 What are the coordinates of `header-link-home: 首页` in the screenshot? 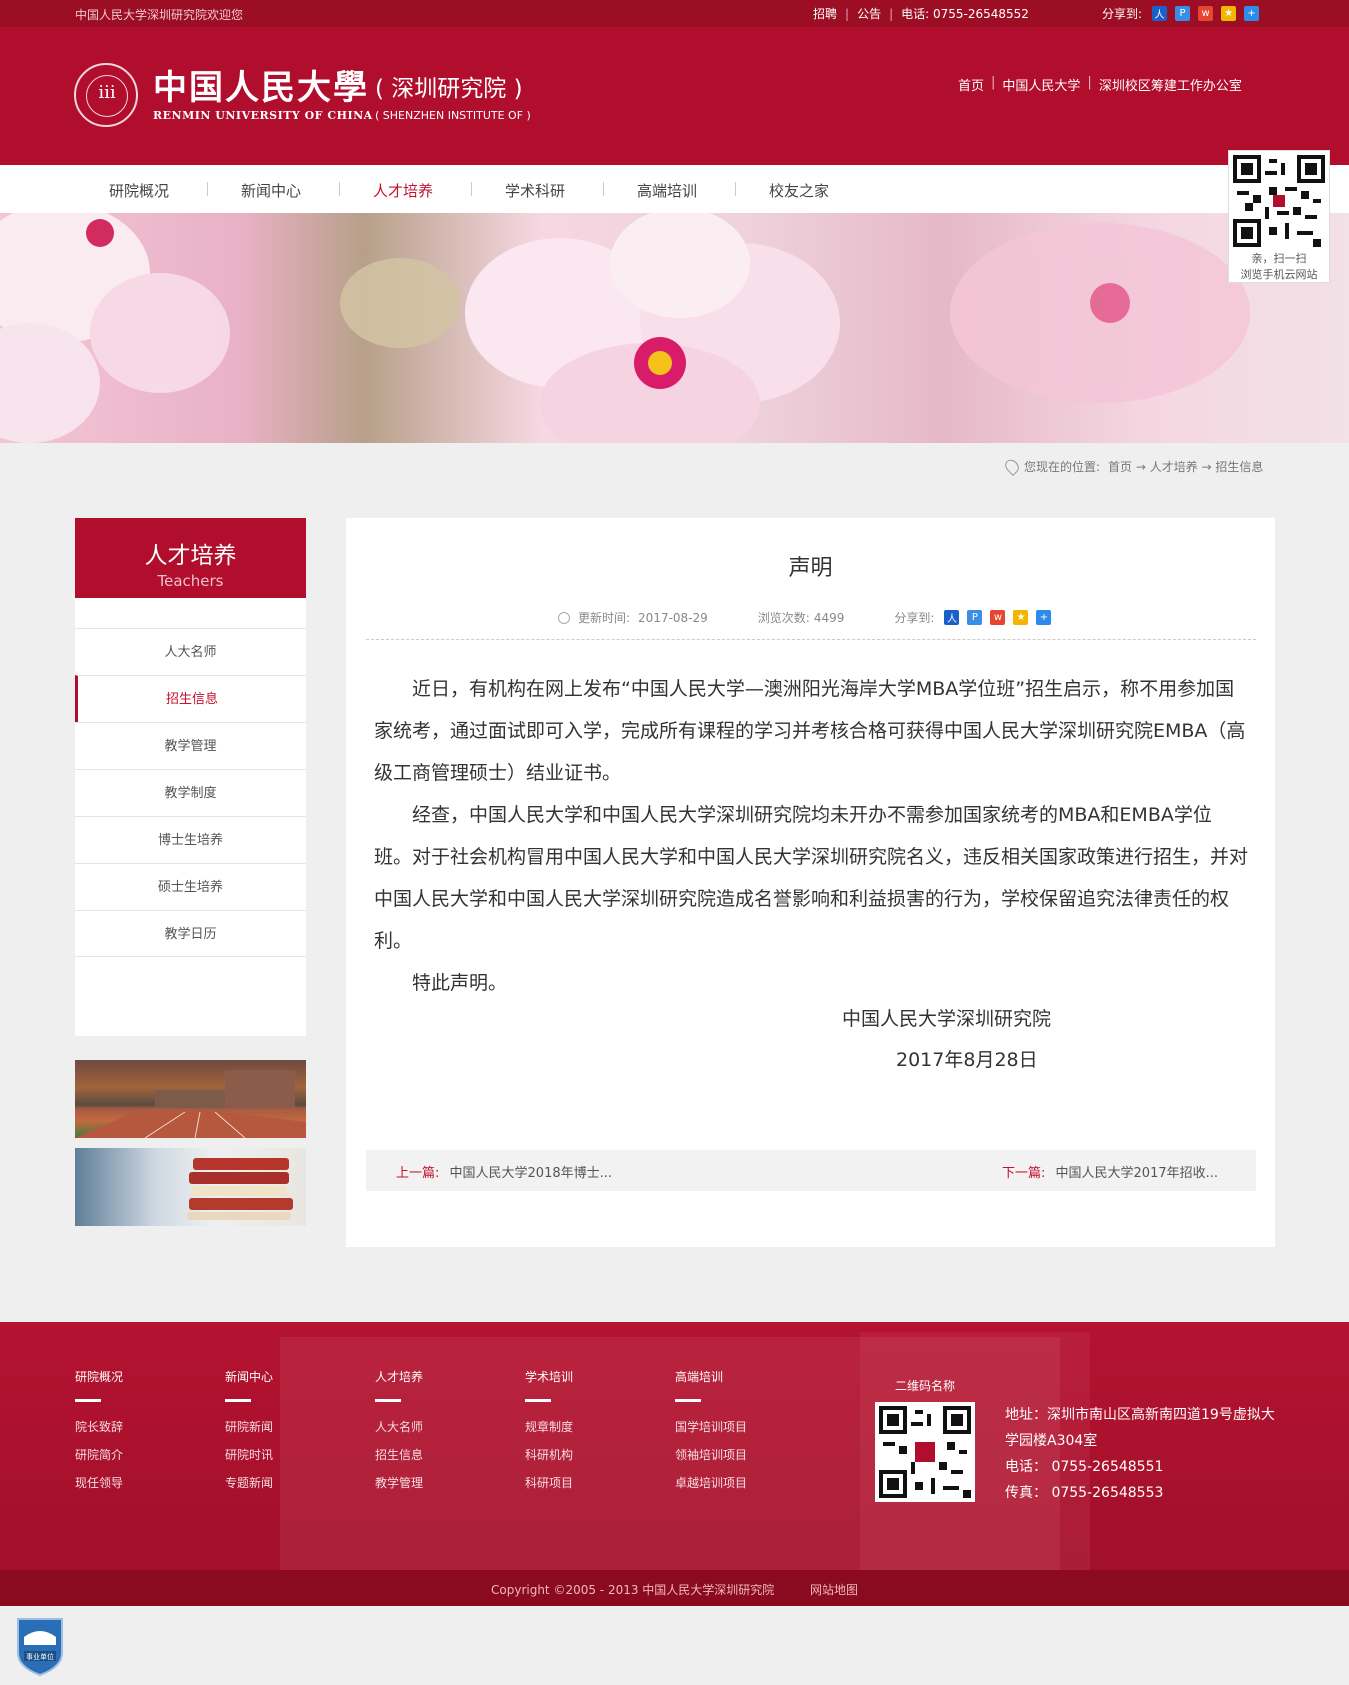 It's located at (971, 84).